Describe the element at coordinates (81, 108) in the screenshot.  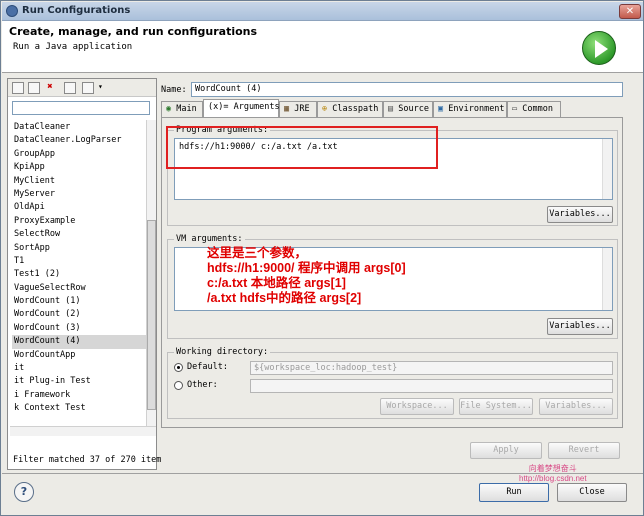
I see `filter-input` at that location.